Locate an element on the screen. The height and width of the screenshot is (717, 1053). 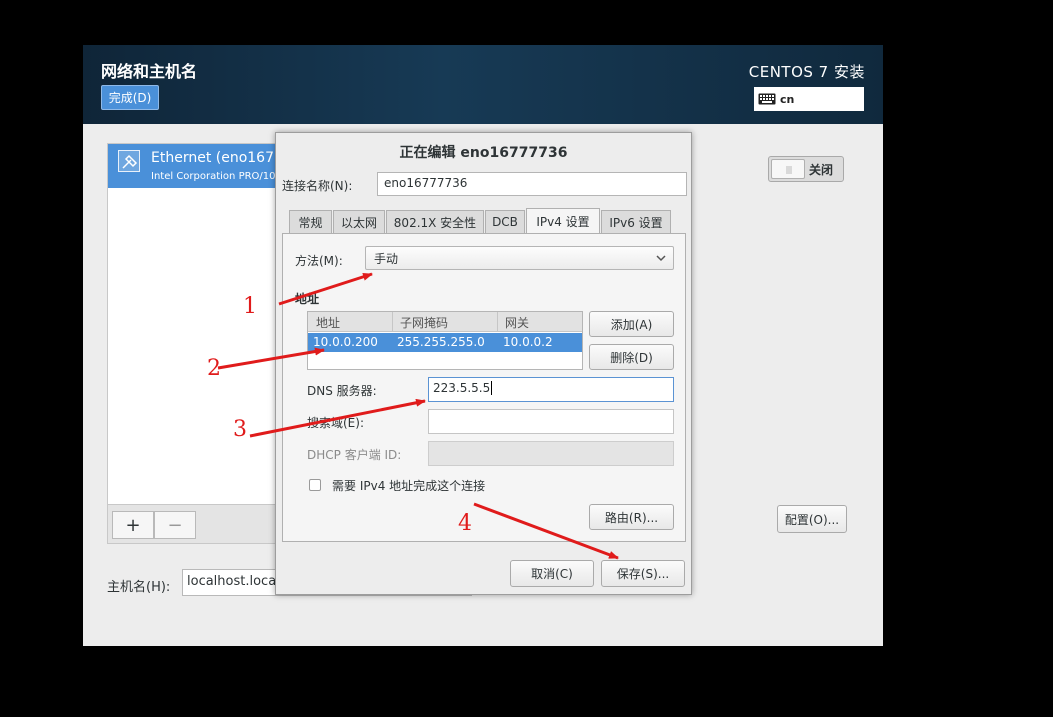
require-ipv4-label: 需要 IPv4 地址完成这个连接 is located at coordinates (408, 485).